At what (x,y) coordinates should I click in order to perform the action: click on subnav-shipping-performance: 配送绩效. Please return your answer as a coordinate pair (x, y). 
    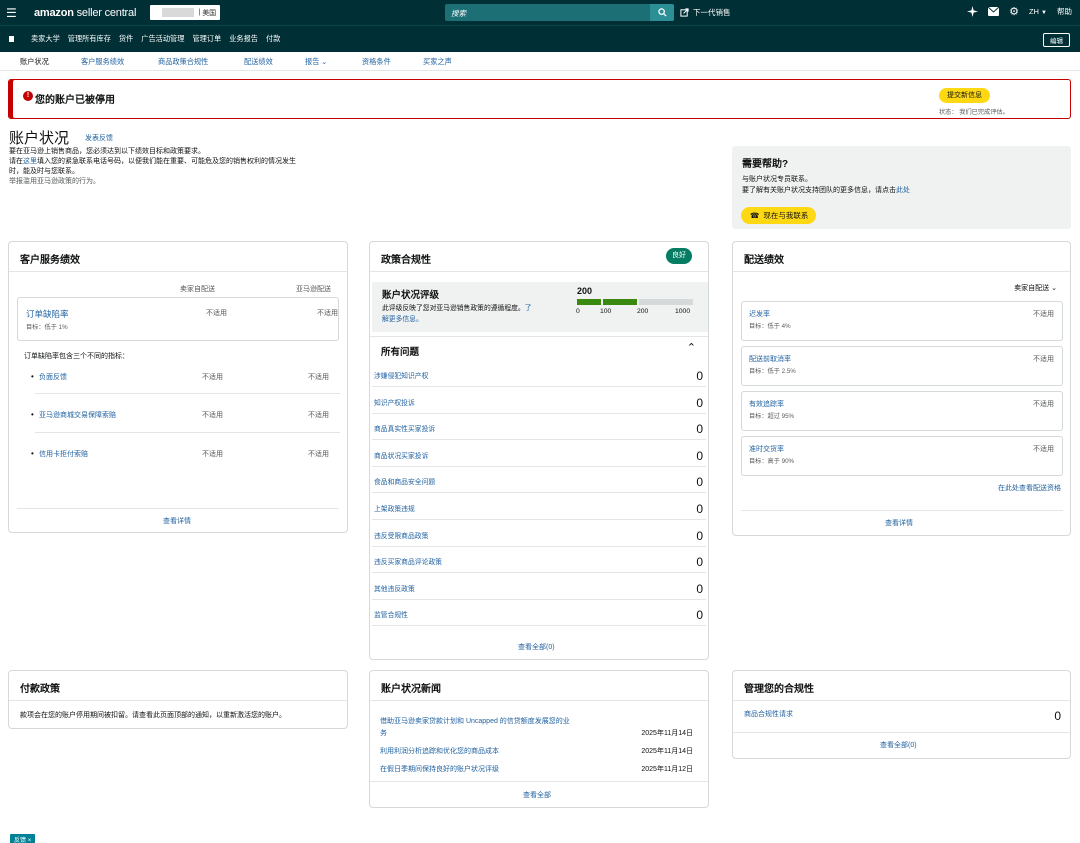
    Looking at the image, I should click on (258, 62).